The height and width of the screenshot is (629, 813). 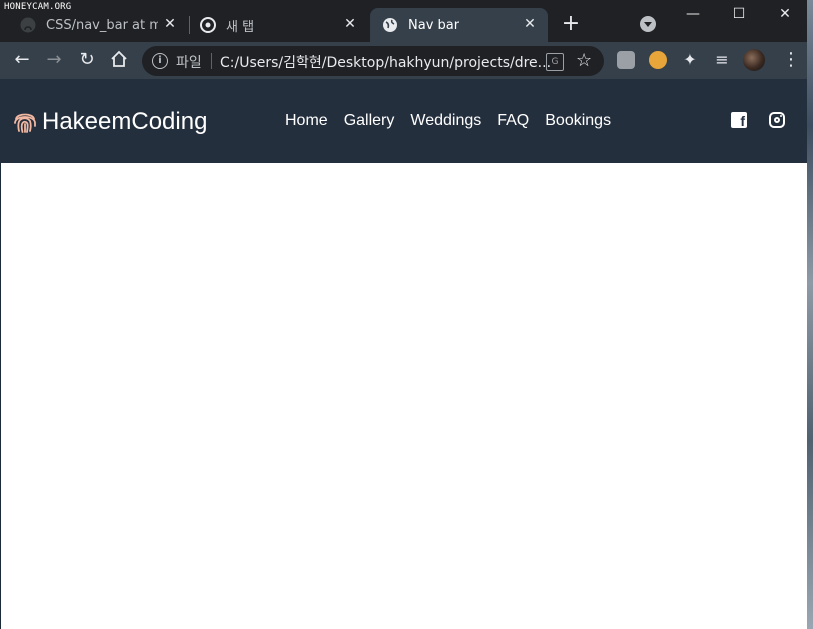 What do you see at coordinates (739, 14) in the screenshot?
I see `maximize-icon: ☐` at bounding box center [739, 14].